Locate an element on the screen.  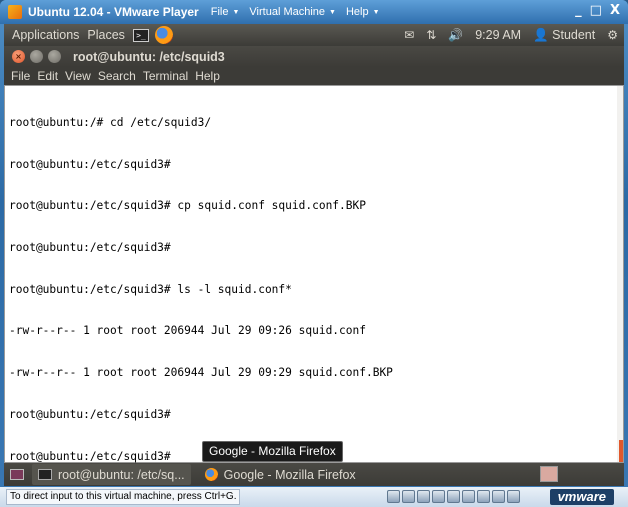
panel-indicators: ✉ ⇅ 🔊 9:29 AM 👤 Student ⚙ is located at coordinates (511, 35).